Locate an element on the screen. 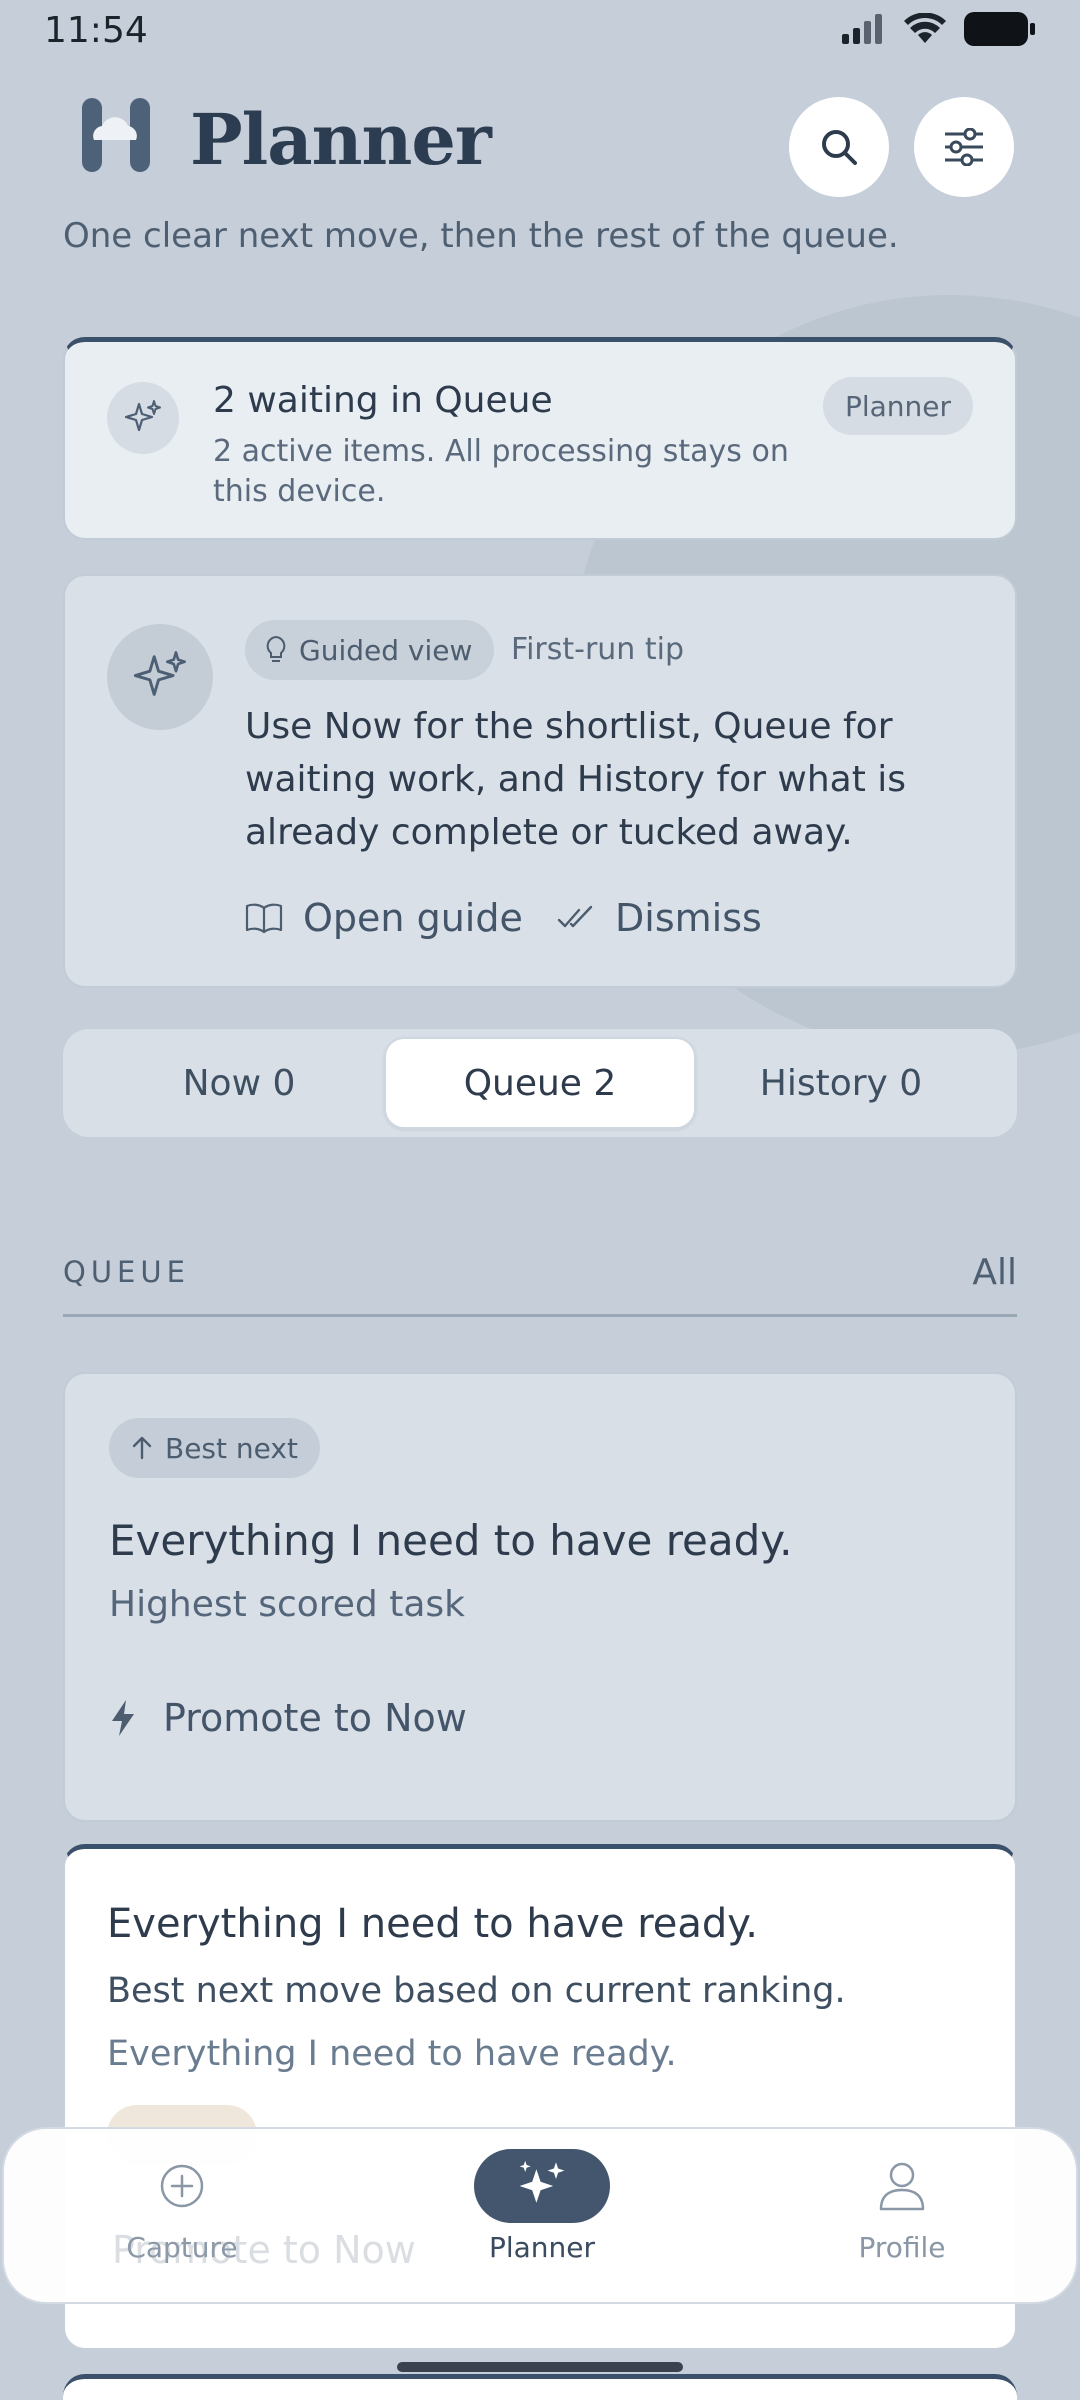 Image resolution: width=1080 pixels, height=2400 pixels. search-icon is located at coordinates (839, 147).